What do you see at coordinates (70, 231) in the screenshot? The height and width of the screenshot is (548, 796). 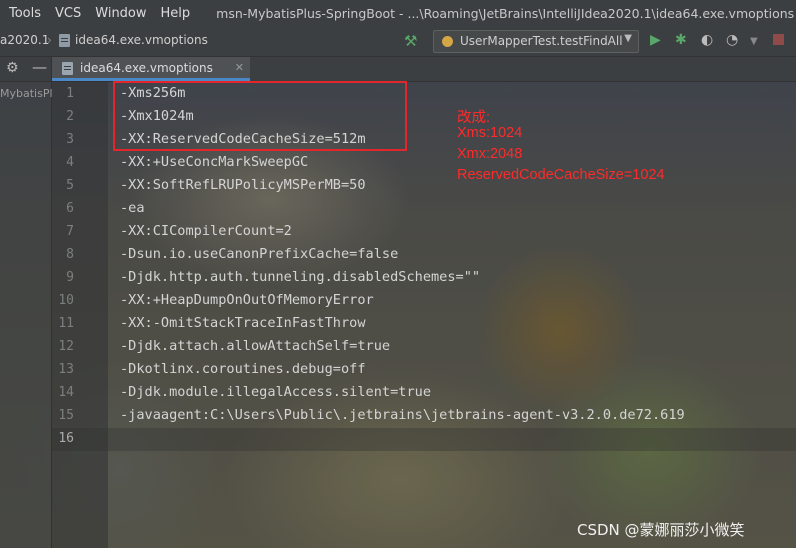 I see `line-number: 7` at bounding box center [70, 231].